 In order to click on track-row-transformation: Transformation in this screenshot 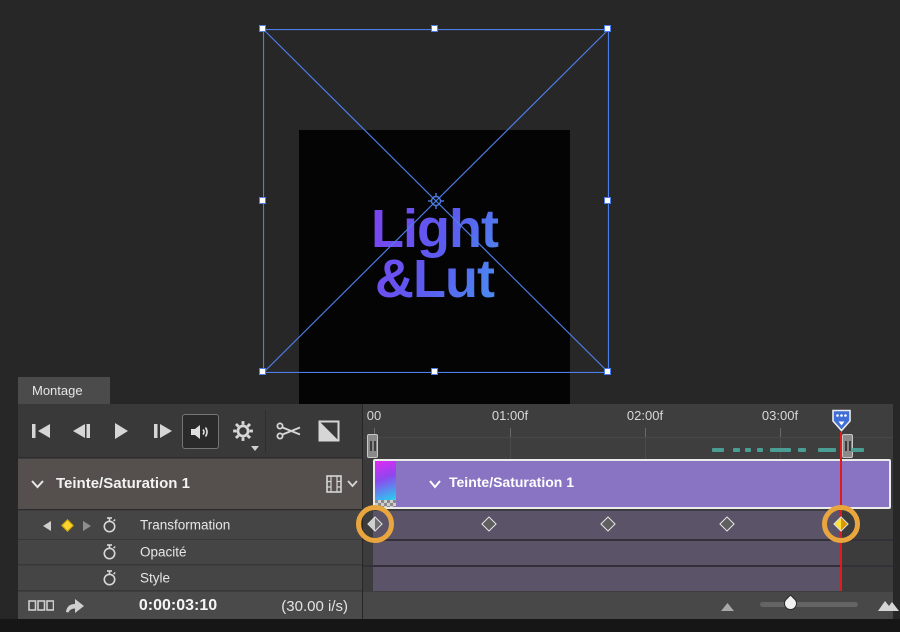, I will do `click(190, 525)`.